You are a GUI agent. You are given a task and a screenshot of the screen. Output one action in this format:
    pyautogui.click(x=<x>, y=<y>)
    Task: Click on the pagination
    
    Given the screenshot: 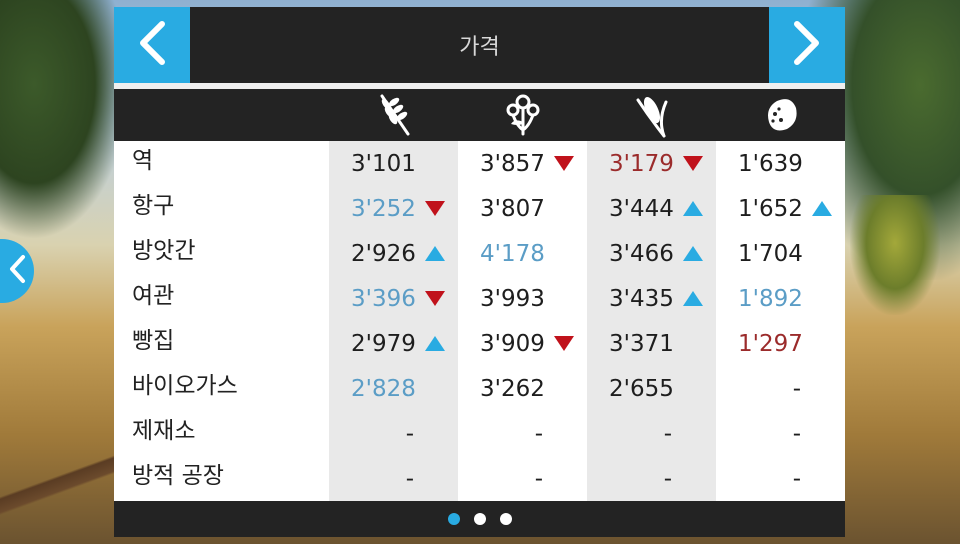 What is the action you would take?
    pyautogui.click(x=479, y=519)
    